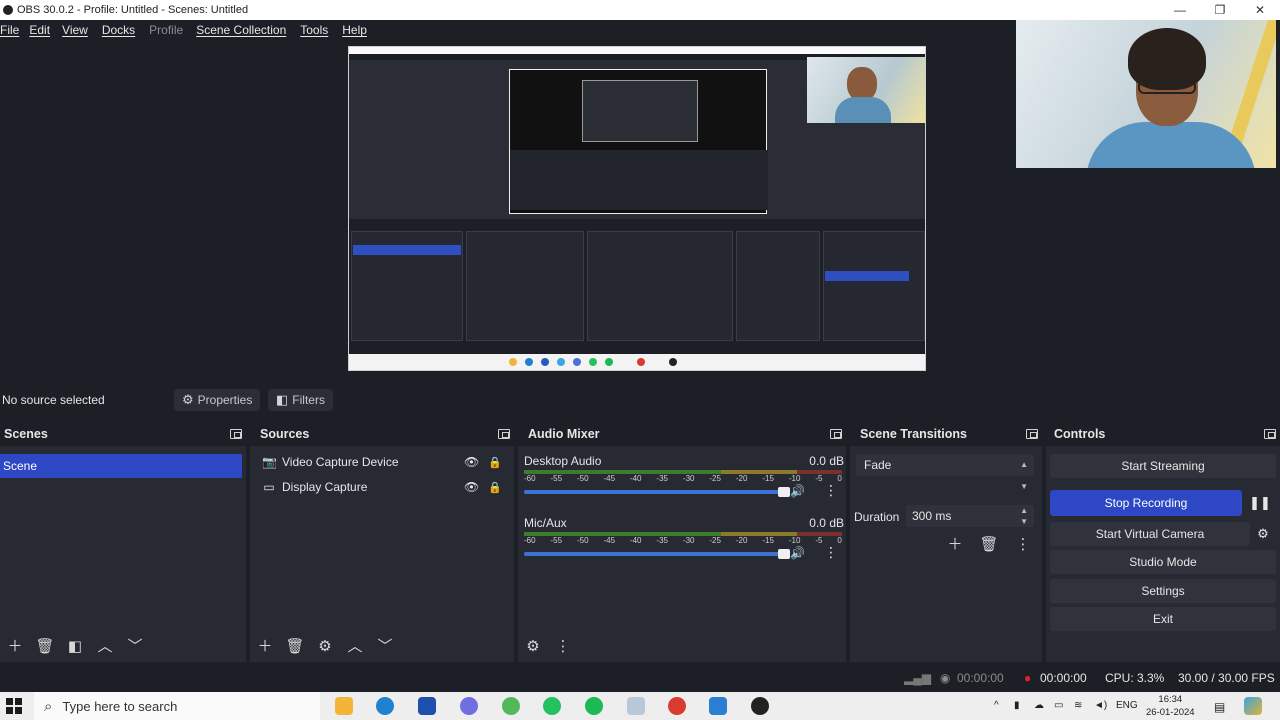 This screenshot has height=720, width=1280. Describe the element at coordinates (282, 399) in the screenshot. I see `filter-icon: ◧` at that location.